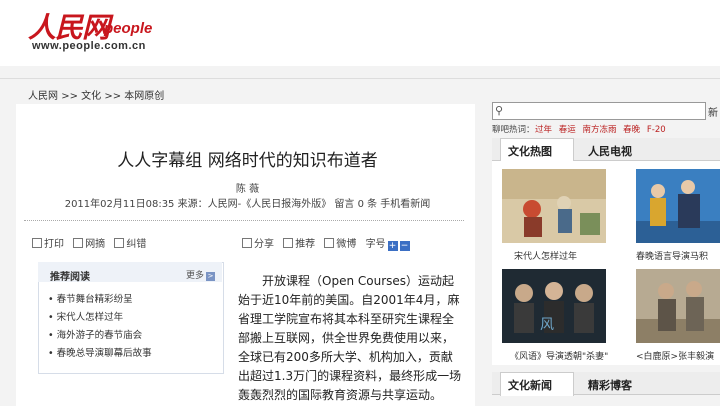 Image resolution: width=720 pixels, height=406 pixels. What do you see at coordinates (631, 130) in the screenshot?
I see `hot-word-link: 春晚` at bounding box center [631, 130].